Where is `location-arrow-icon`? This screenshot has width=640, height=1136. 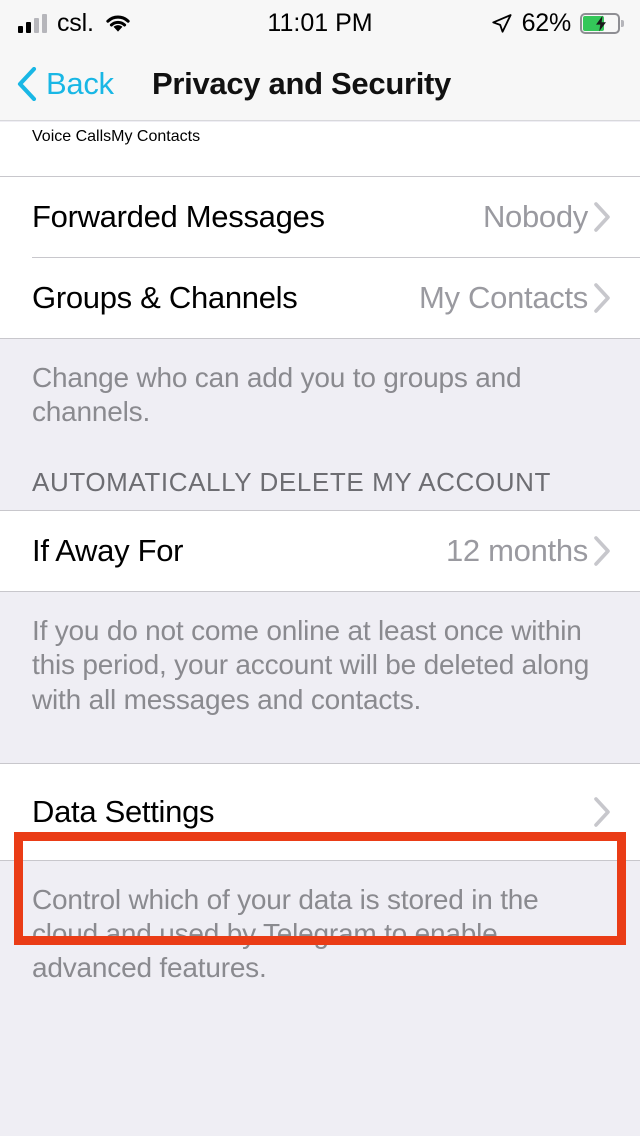
location-arrow-icon is located at coordinates (501, 23).